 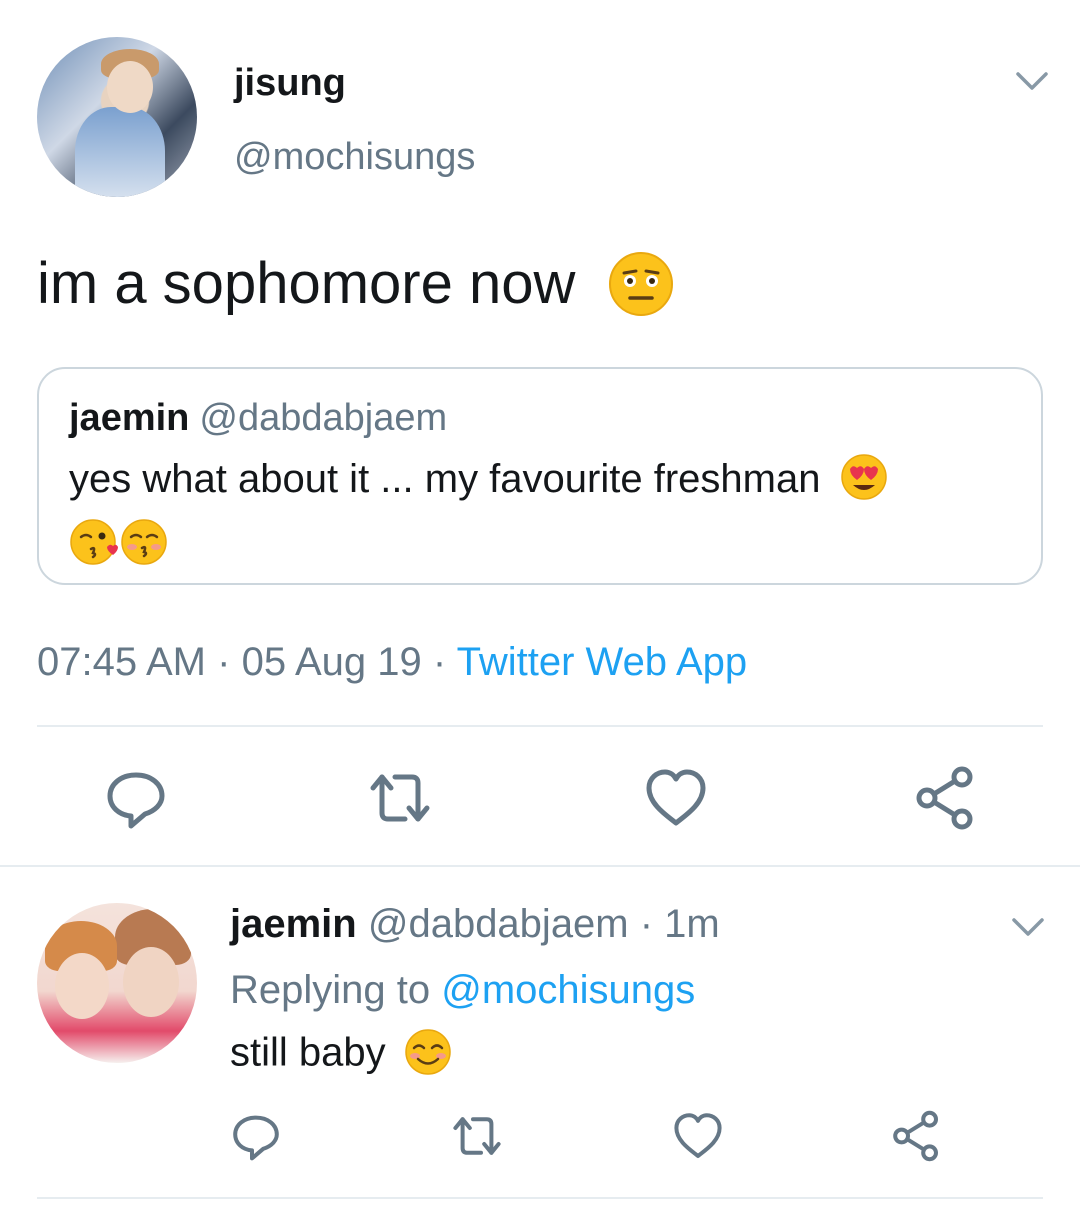 I want to click on replying-to-mention: @mochisungs, so click(x=568, y=990).